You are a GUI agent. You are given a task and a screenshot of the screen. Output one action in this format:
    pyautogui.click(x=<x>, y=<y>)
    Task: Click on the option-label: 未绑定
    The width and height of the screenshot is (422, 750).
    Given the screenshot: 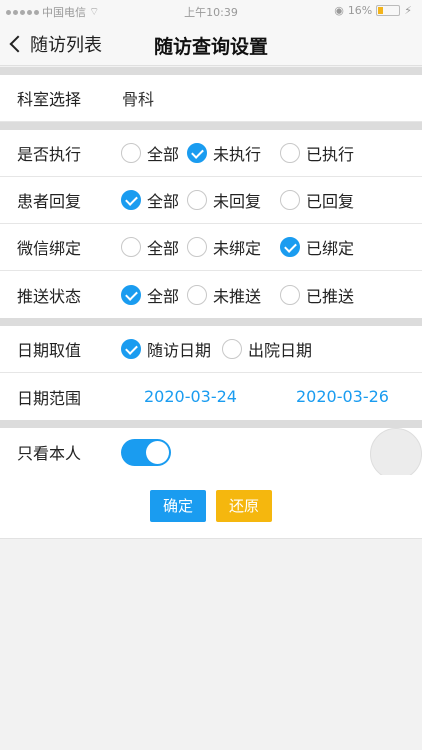 What is the action you would take?
    pyautogui.click(x=237, y=248)
    